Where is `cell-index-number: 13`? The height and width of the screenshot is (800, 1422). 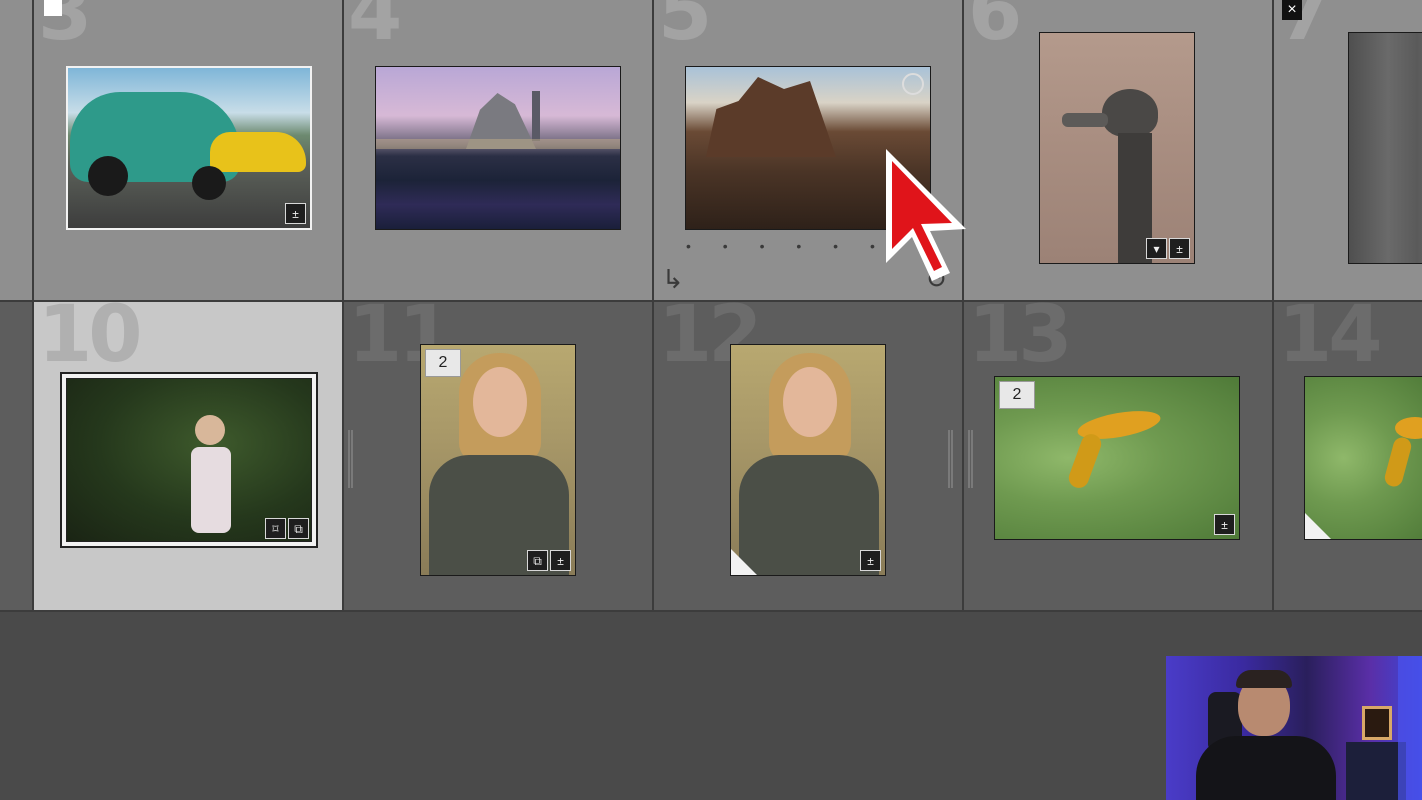
cell-index-number: 13 is located at coordinates (1020, 341).